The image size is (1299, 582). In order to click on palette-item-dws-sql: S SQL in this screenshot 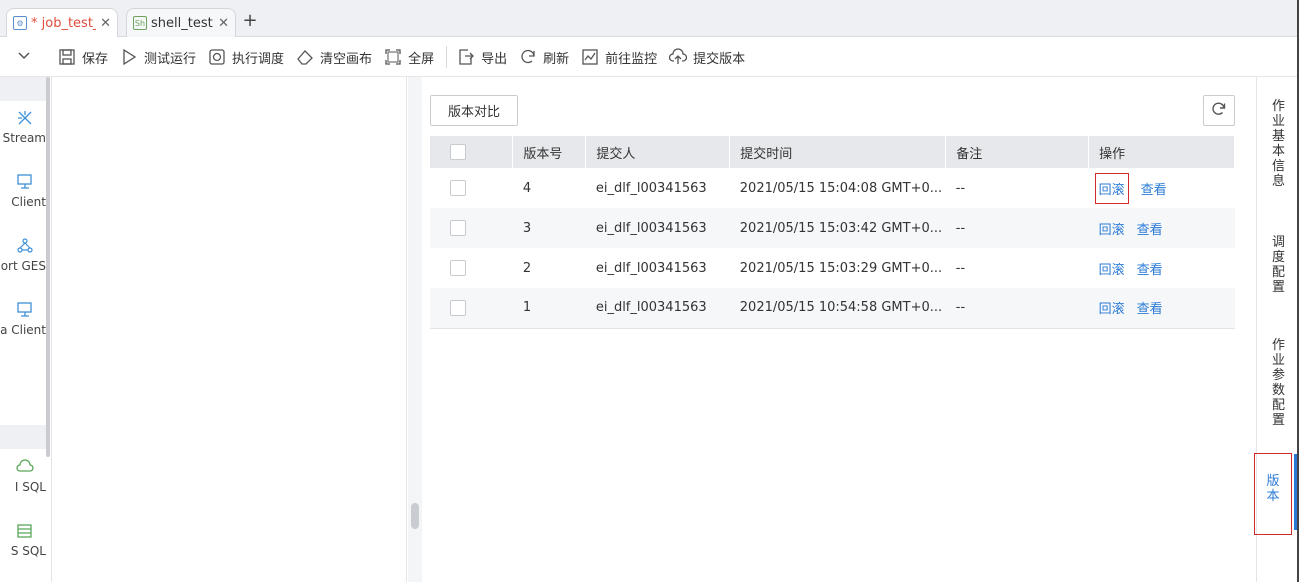, I will do `click(23, 540)`.